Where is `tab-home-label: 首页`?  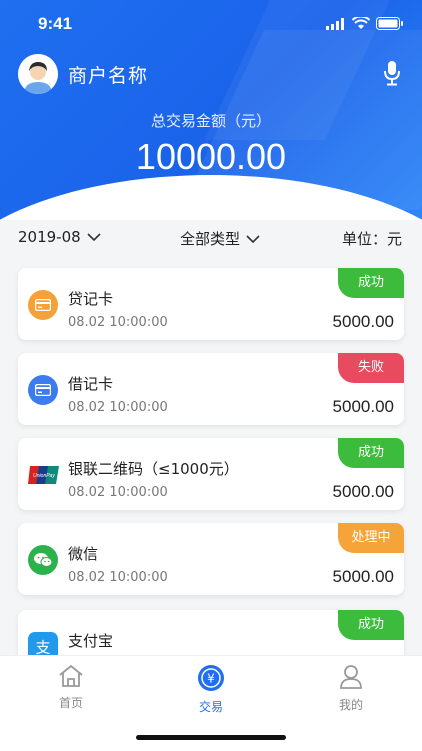
tab-home-label: 首页 is located at coordinates (70, 703).